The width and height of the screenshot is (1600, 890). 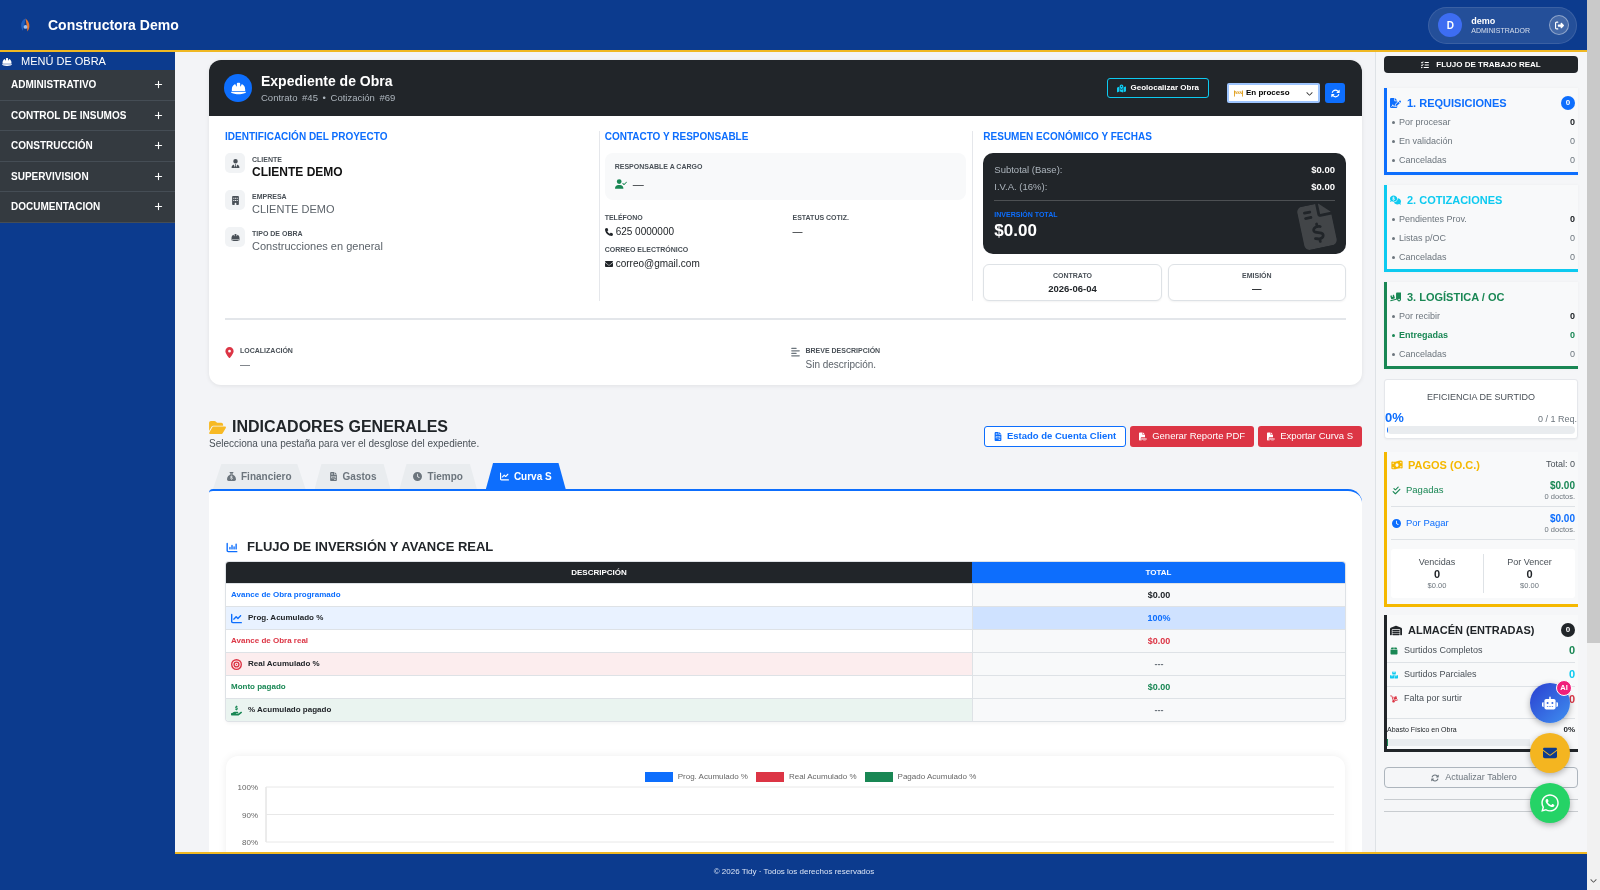 What do you see at coordinates (113, 25) in the screenshot?
I see `brand-name: Constructora Demo` at bounding box center [113, 25].